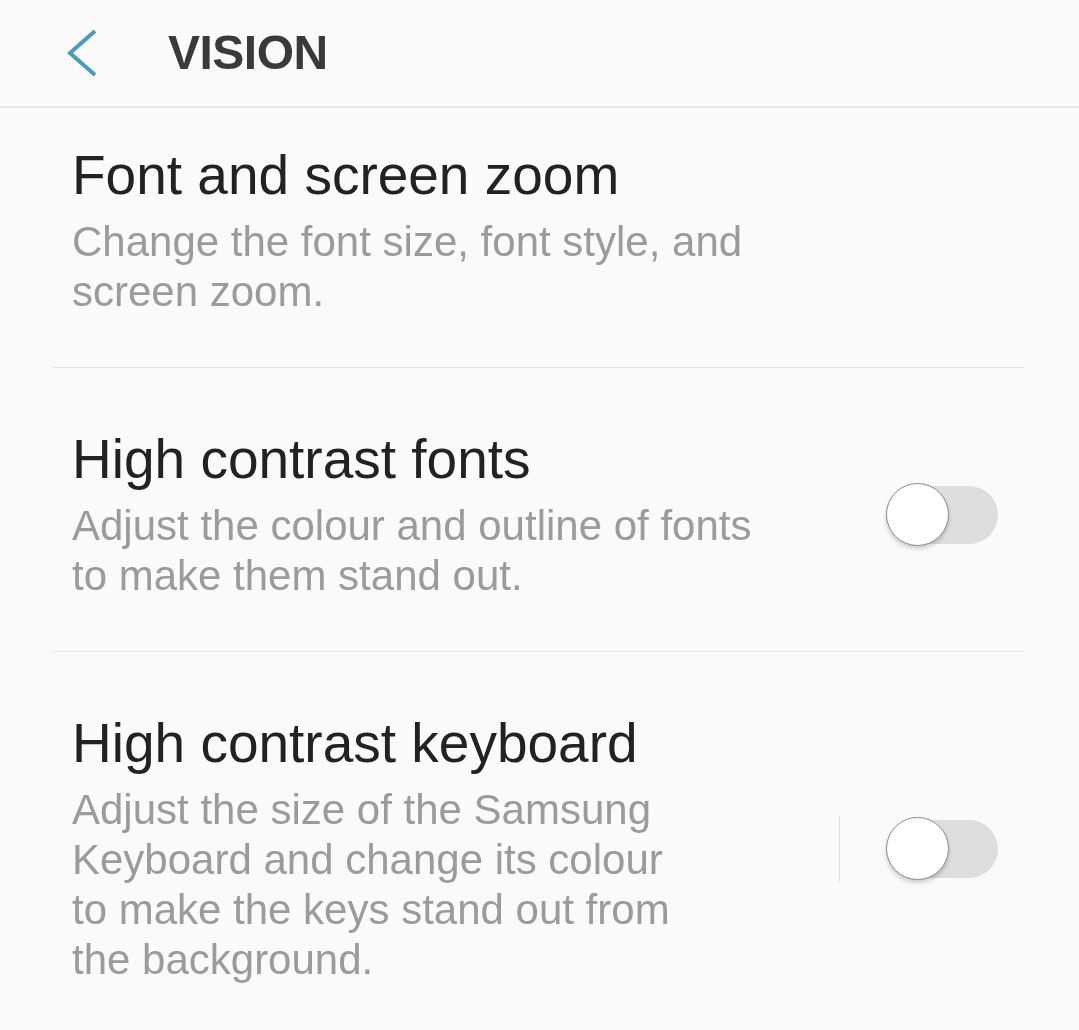 This screenshot has height=1030, width=1079. What do you see at coordinates (371, 885) in the screenshot?
I see `setting-description: Adjust the size of the Samsung Keyboard and change its colour to make the keys stand out from the background.` at bounding box center [371, 885].